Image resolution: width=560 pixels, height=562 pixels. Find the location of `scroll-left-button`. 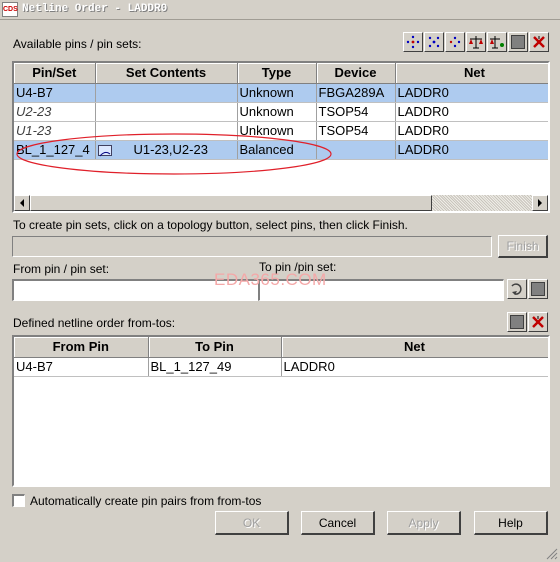

scroll-left-button is located at coordinates (22, 203).